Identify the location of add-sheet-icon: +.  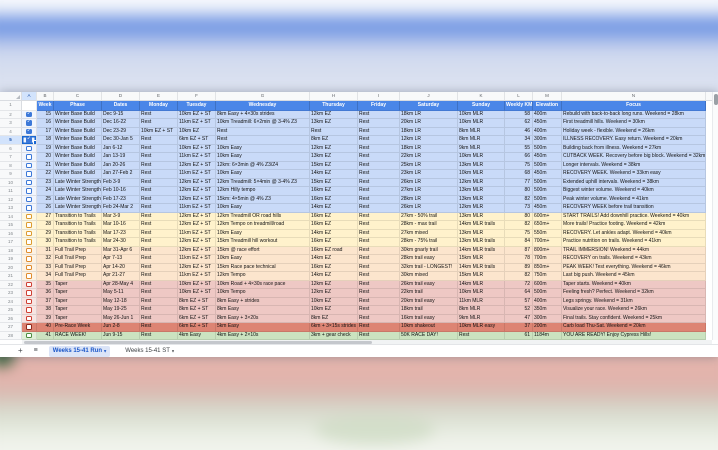
(20, 351).